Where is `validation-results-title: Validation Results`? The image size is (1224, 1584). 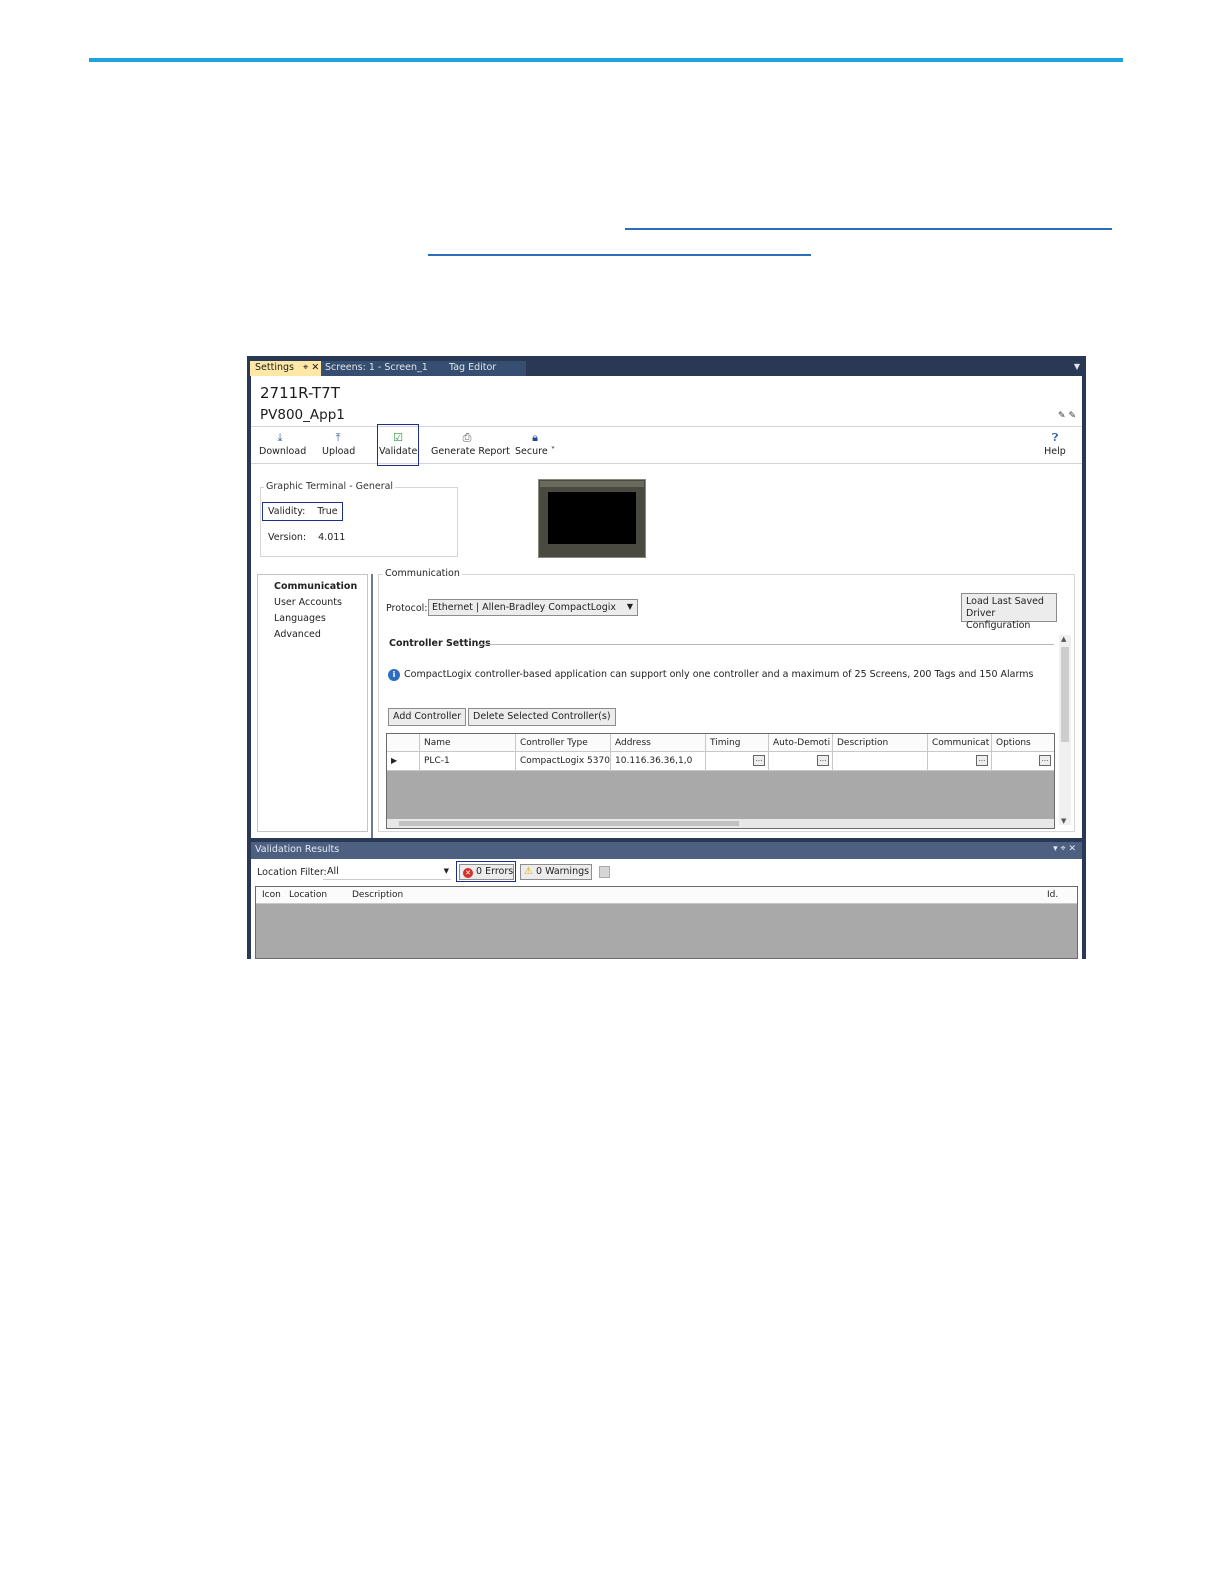
validation-results-title: Validation Results is located at coordinates (297, 849).